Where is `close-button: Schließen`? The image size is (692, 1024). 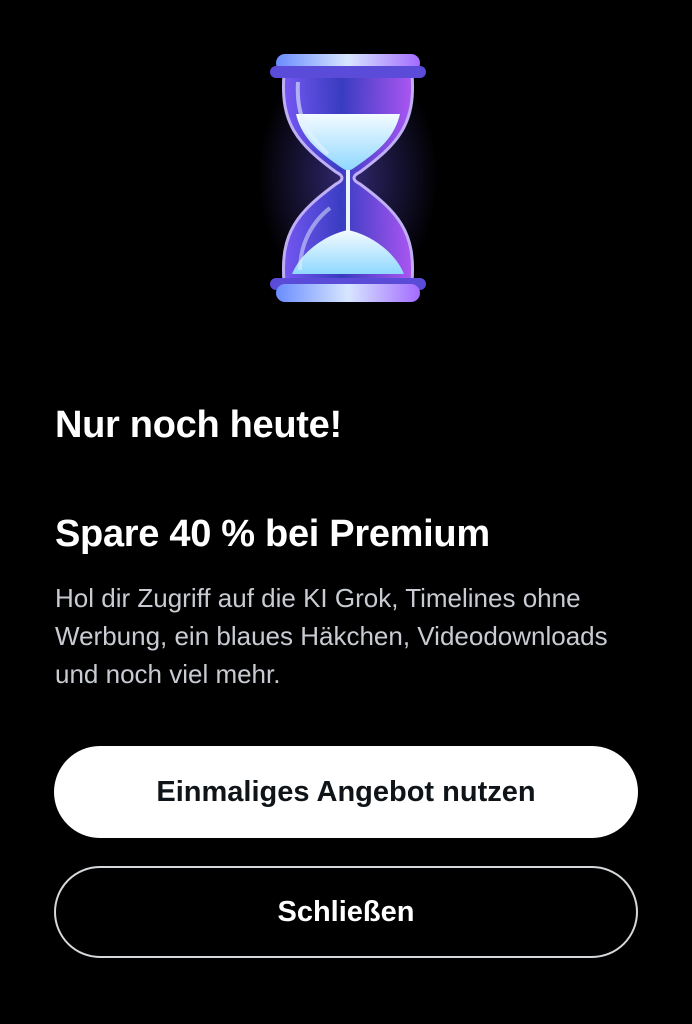 close-button: Schließen is located at coordinates (346, 912).